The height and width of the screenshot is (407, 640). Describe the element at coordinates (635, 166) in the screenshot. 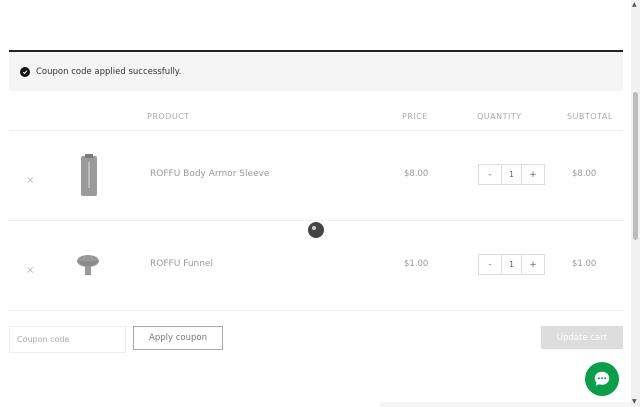

I see `scrollbar-thumb` at that location.